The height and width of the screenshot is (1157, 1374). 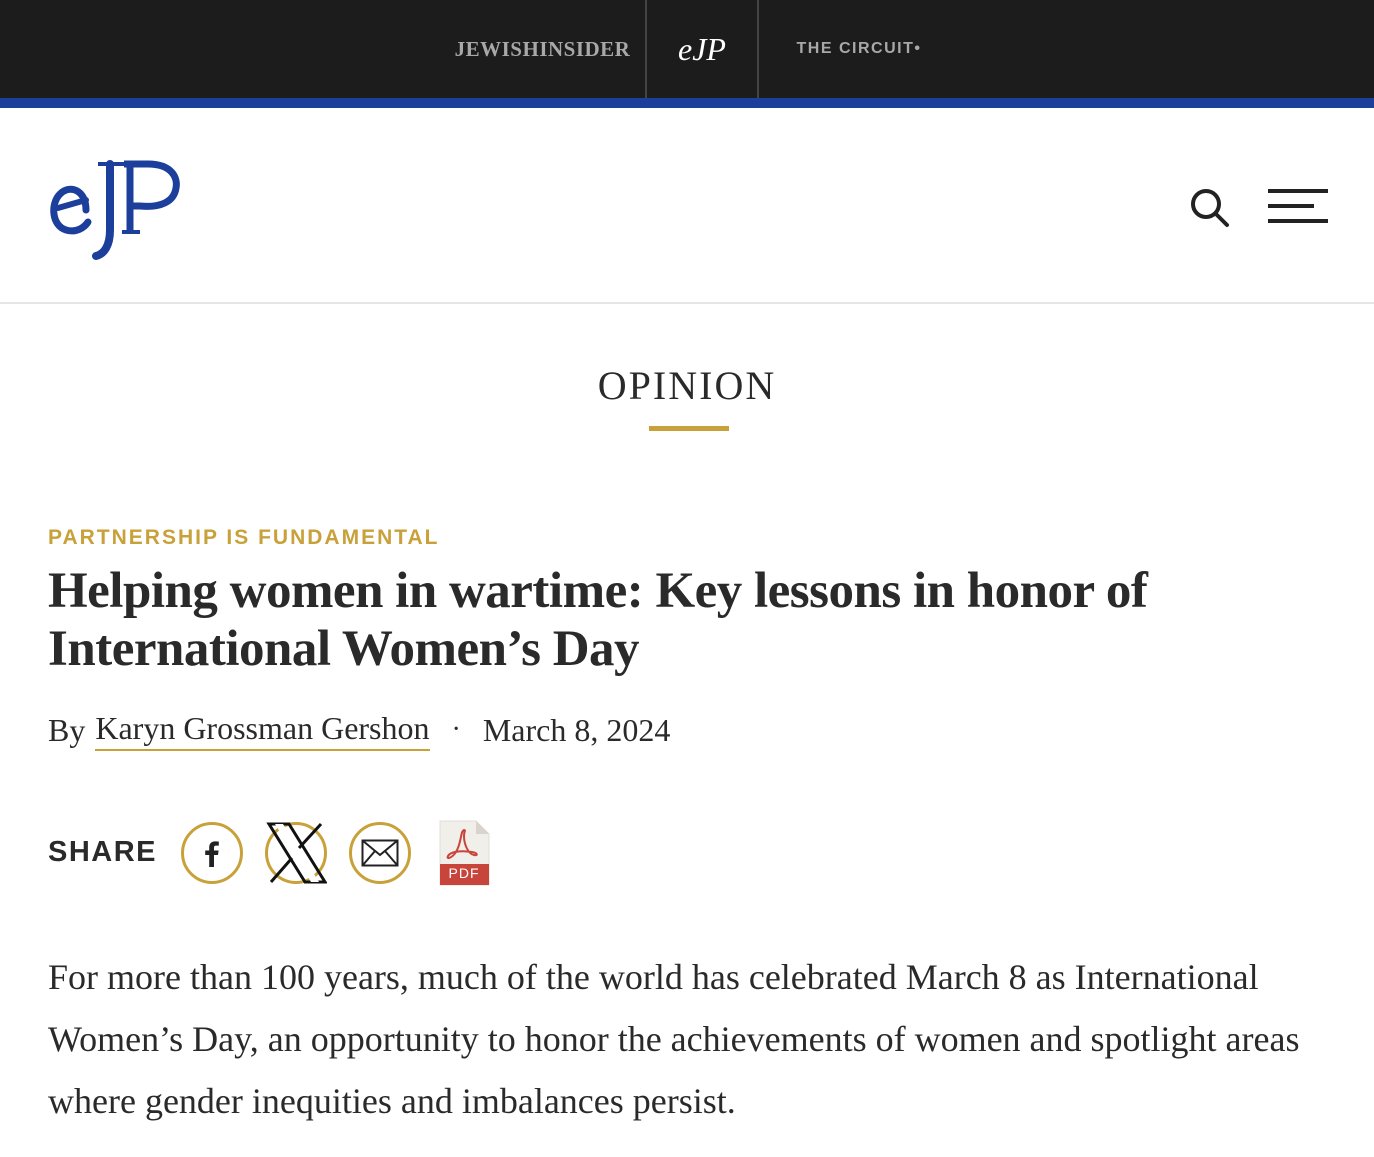 What do you see at coordinates (115, 210) in the screenshot?
I see `ejp-logo-icon` at bounding box center [115, 210].